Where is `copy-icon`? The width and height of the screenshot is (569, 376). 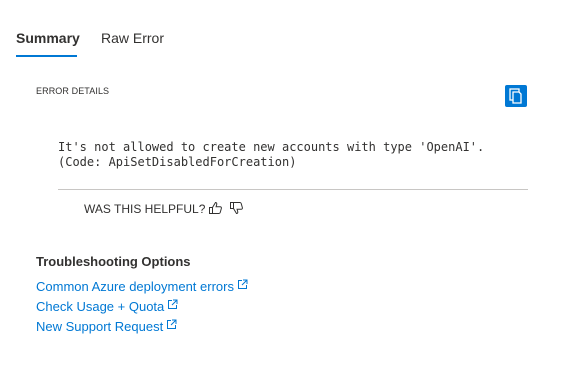 copy-icon is located at coordinates (515, 96).